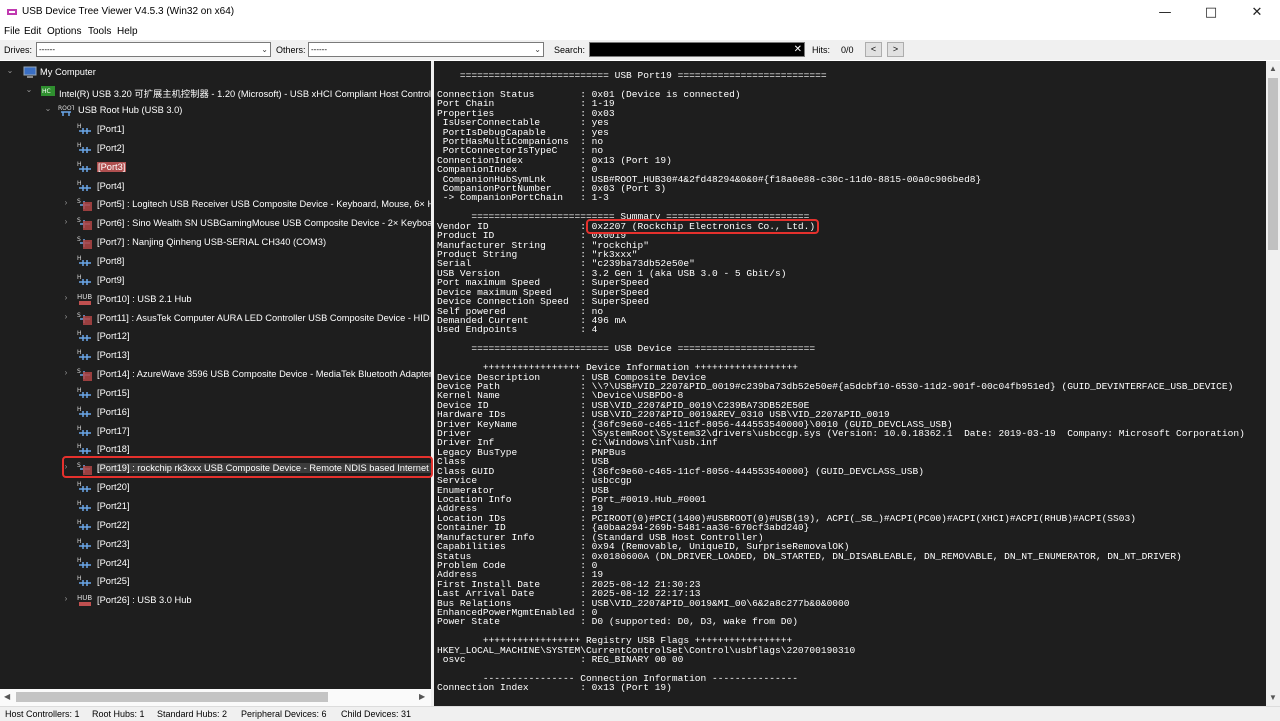 The width and height of the screenshot is (1280, 721). I want to click on maximize-button: □, so click(1211, 12).